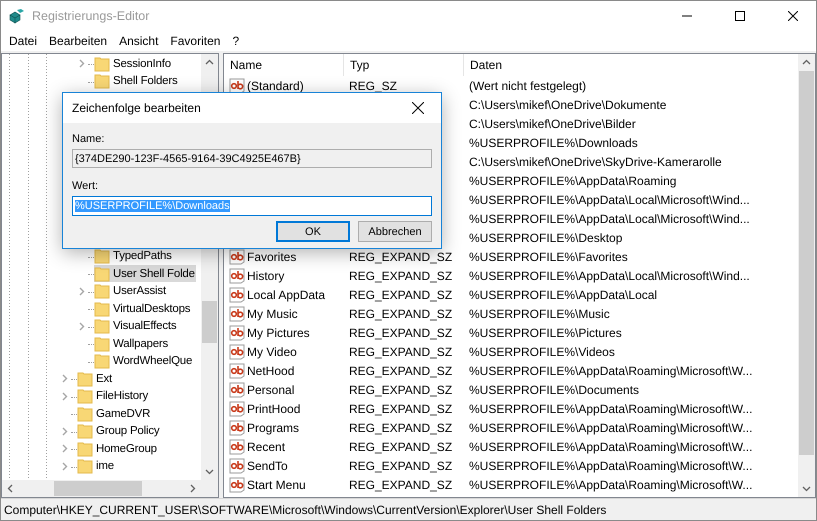 The image size is (817, 521). I want to click on menu-item: Bearbeiten, so click(78, 41).